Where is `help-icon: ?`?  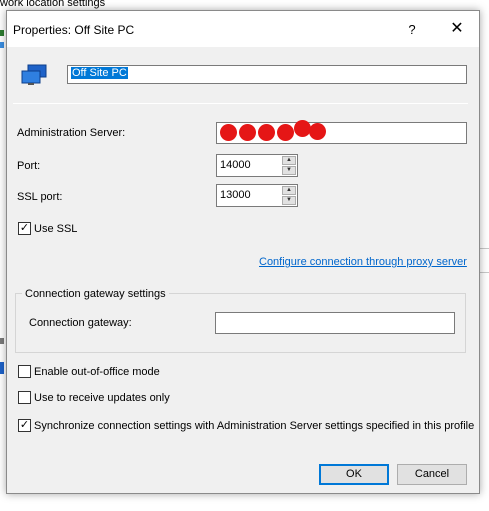 help-icon: ? is located at coordinates (412, 30).